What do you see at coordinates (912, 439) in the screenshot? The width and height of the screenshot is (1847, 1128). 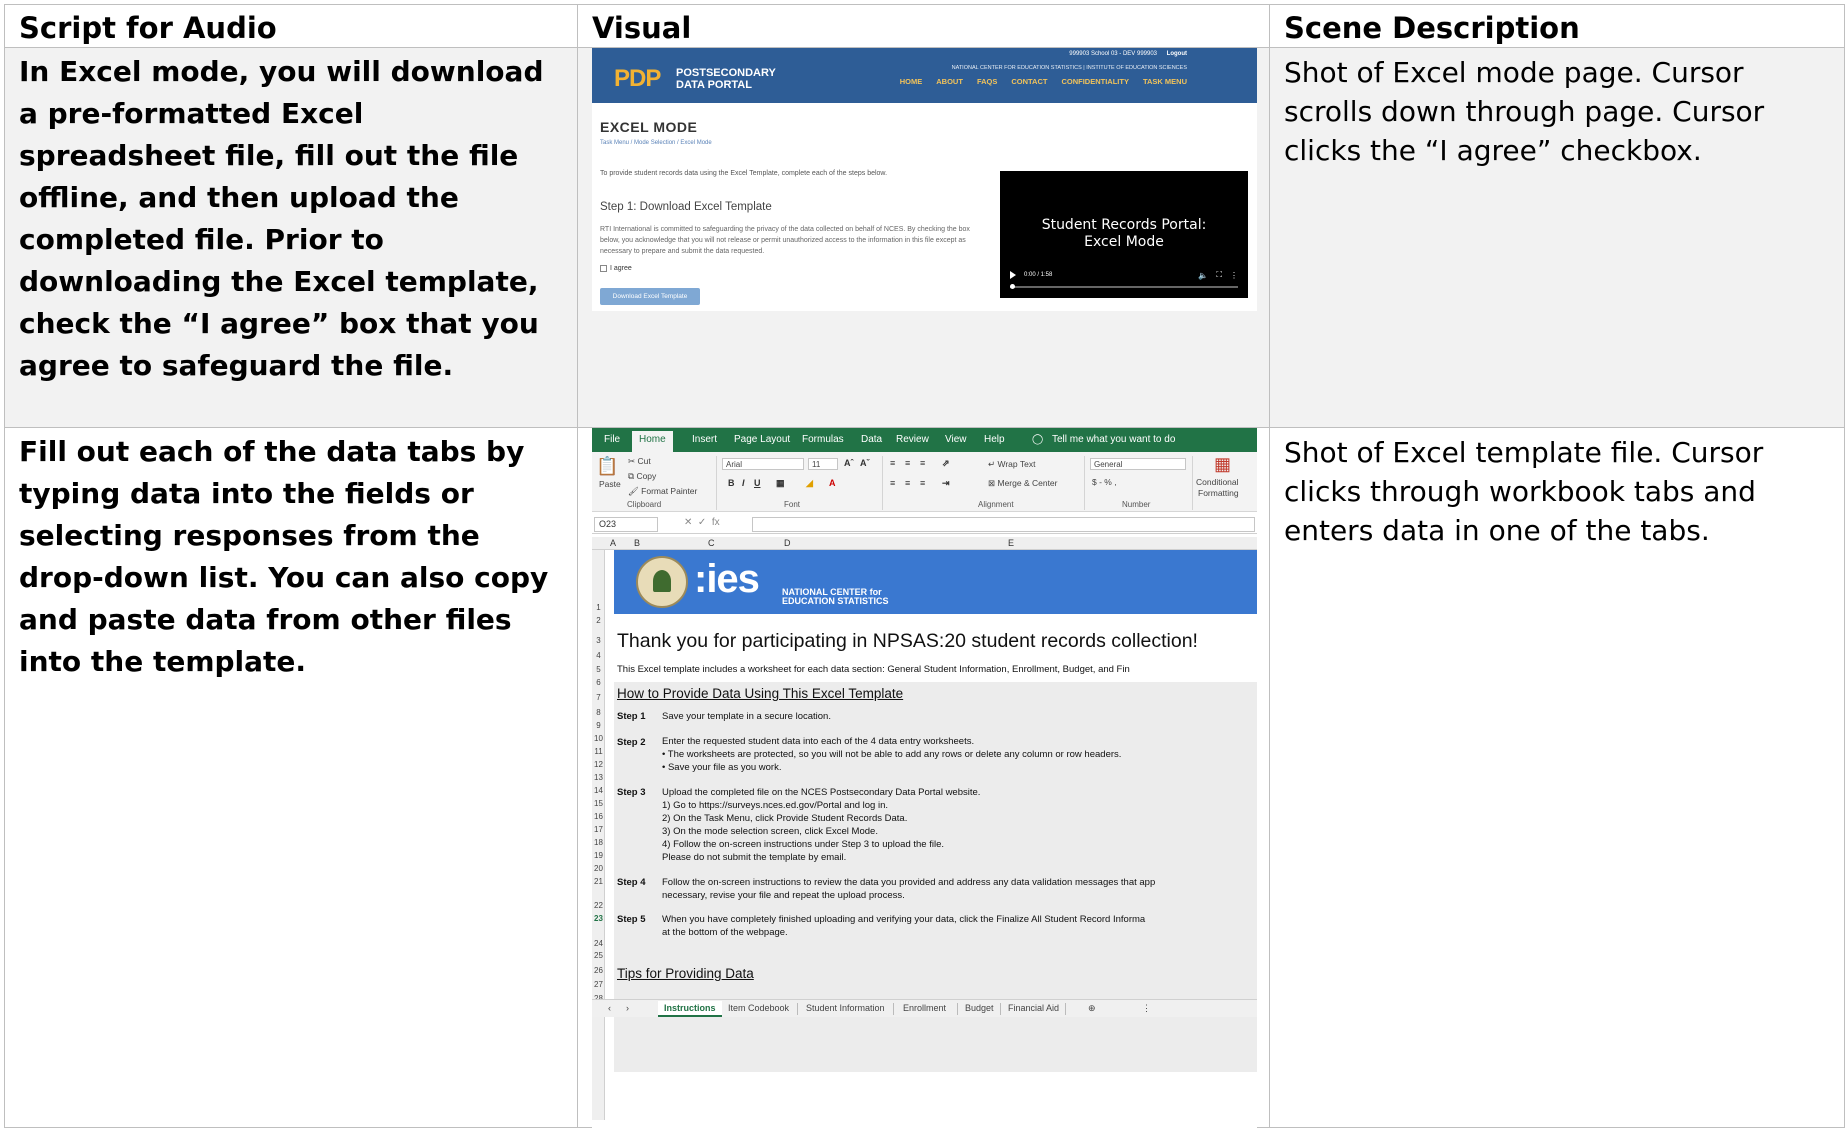 I see `tab-review: Review` at bounding box center [912, 439].